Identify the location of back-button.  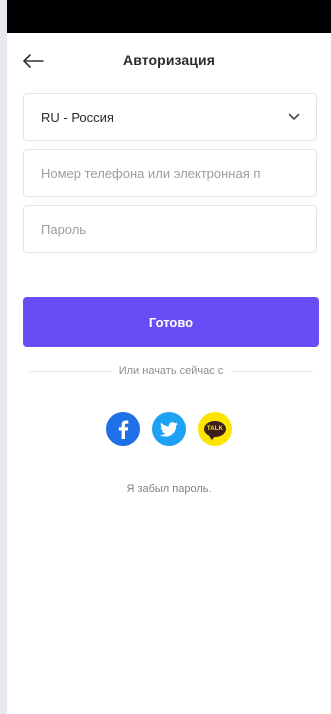
(33, 61).